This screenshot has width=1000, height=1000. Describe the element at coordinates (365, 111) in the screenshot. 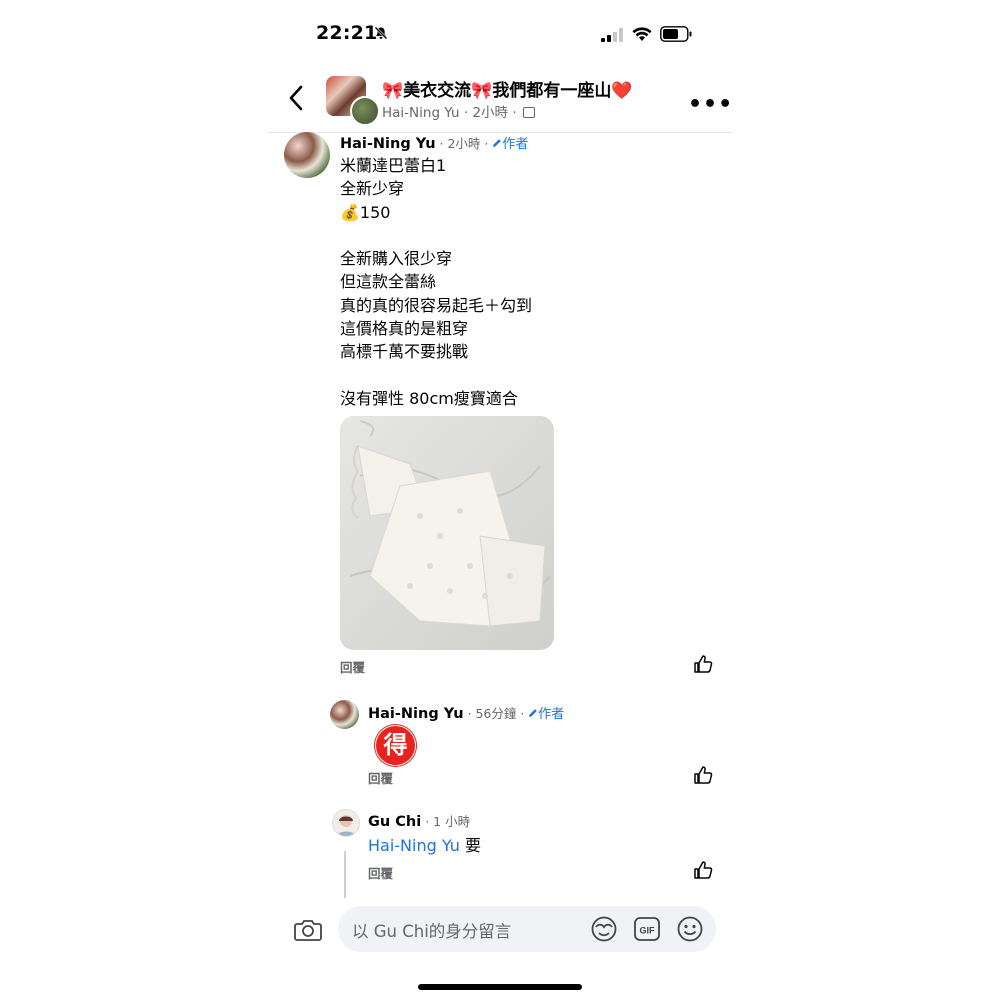

I see `author-avatar-small` at that location.